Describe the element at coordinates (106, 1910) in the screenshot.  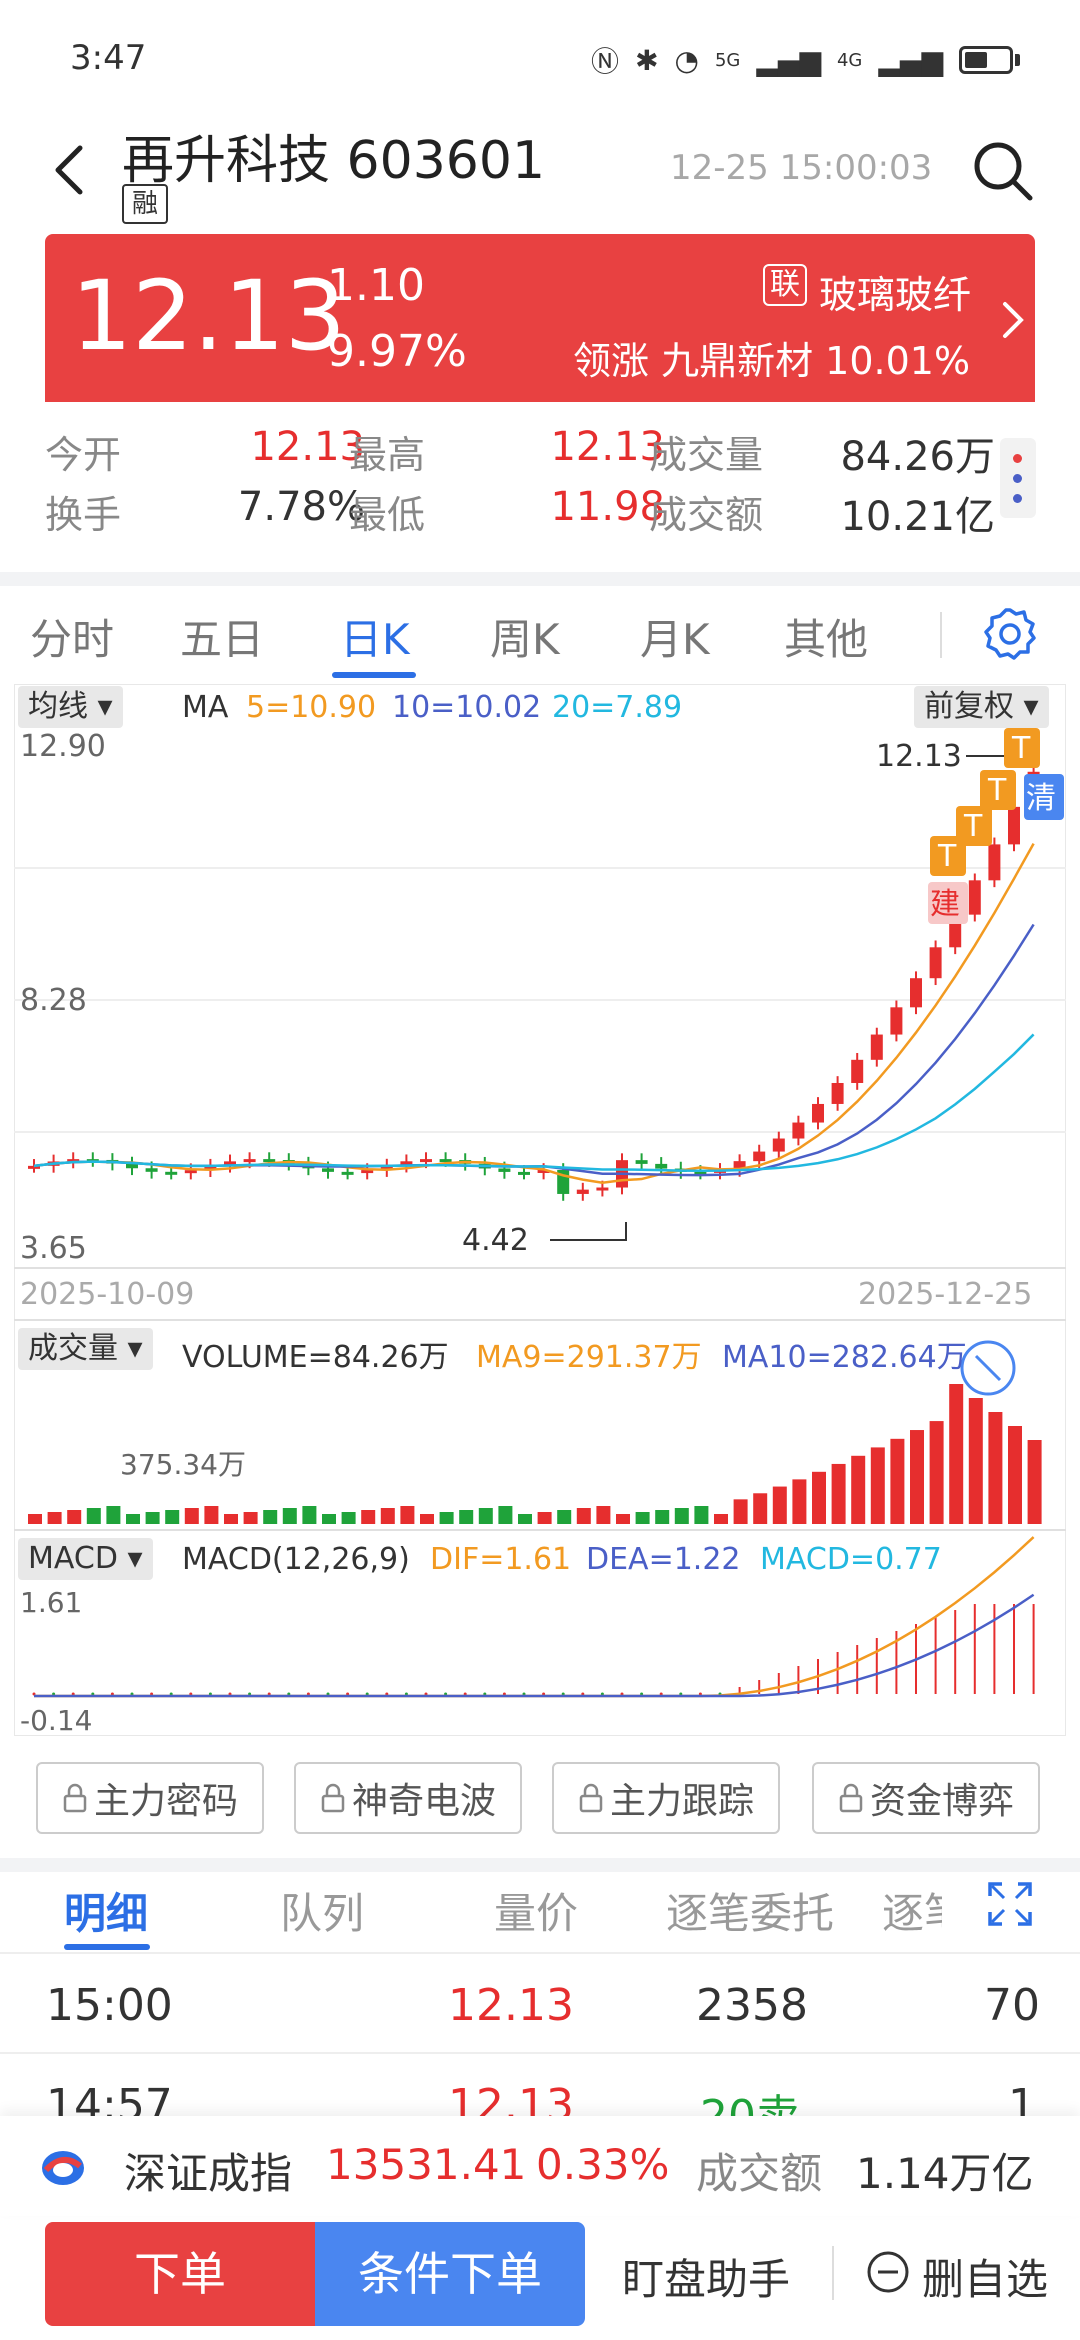
I see `tab-detail: 明细` at that location.